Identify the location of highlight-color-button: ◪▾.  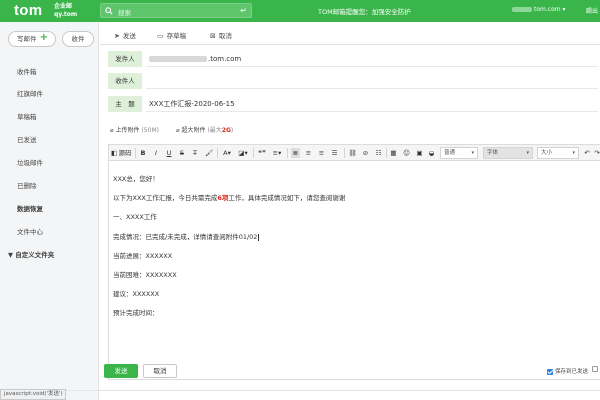
(243, 153).